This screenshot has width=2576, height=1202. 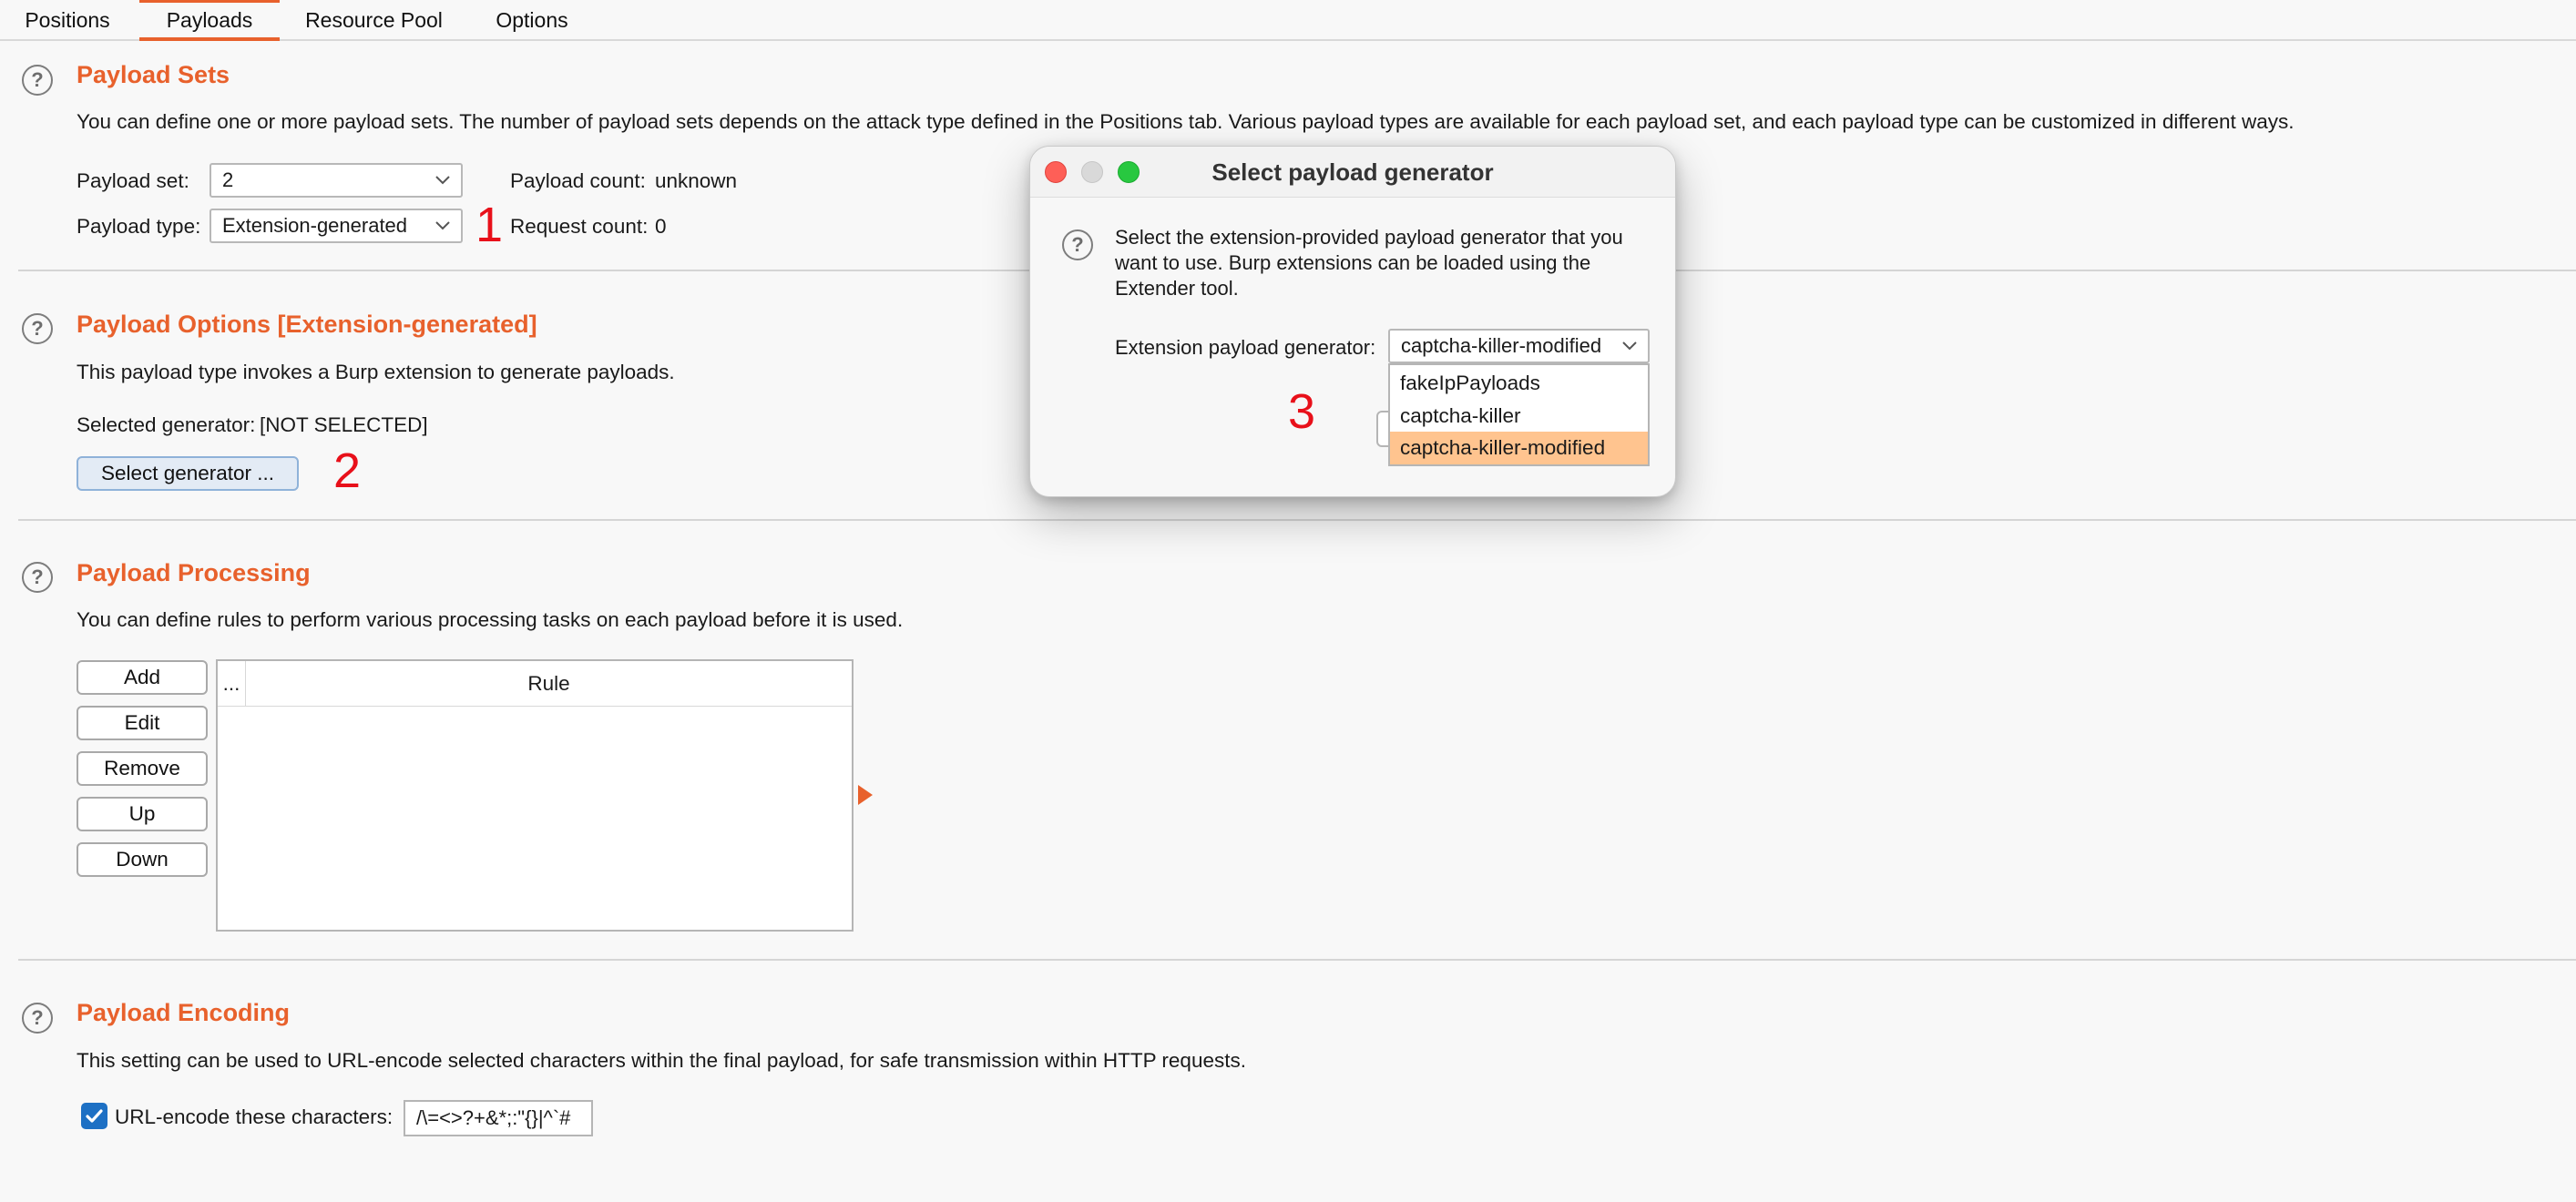 I want to click on payload-set-select: 2, so click(x=336, y=180).